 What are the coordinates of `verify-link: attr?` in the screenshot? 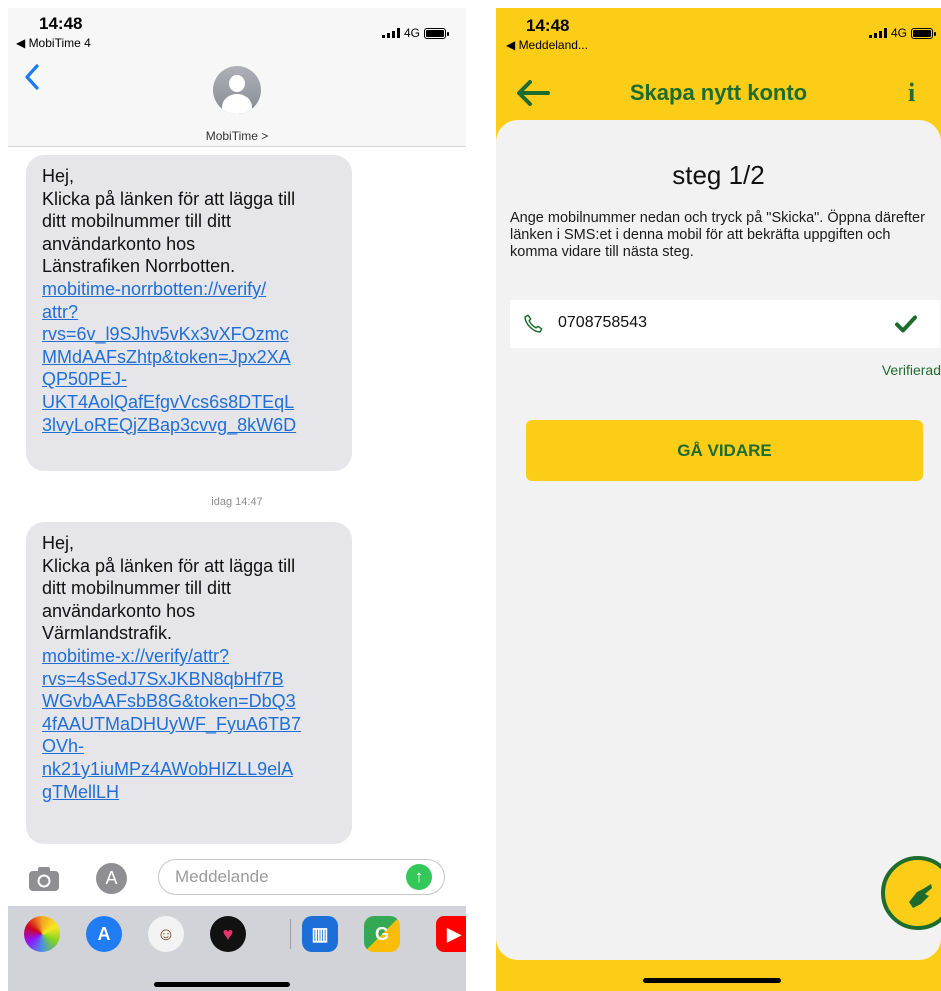 It's located at (189, 312).